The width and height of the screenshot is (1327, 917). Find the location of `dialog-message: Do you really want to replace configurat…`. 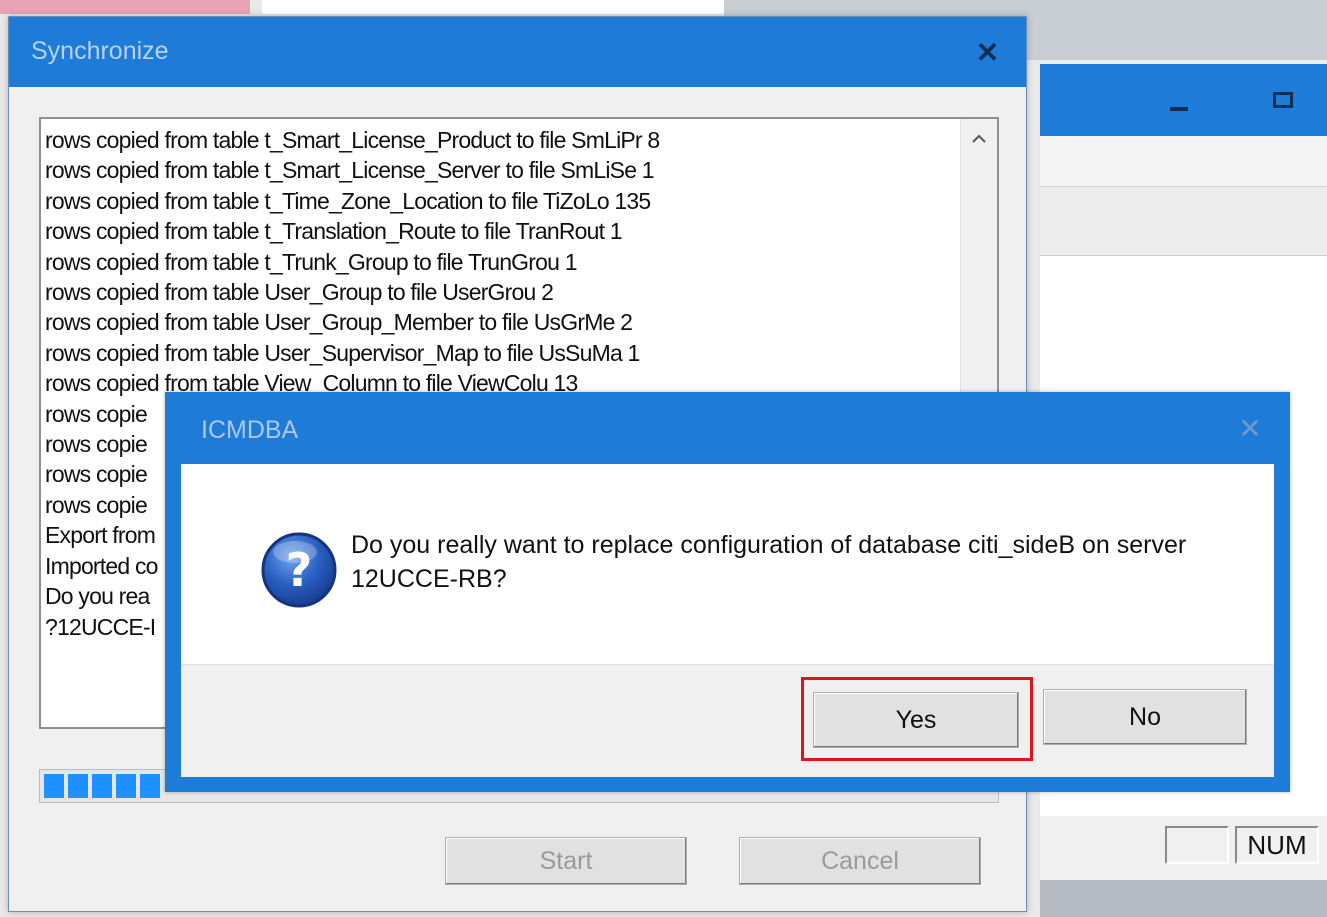

dialog-message: Do you really want to replace configurat… is located at coordinates (769, 562).